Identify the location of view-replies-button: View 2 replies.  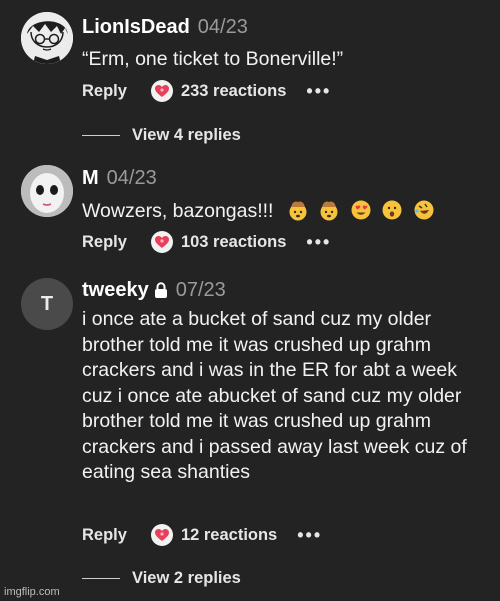
(161, 578).